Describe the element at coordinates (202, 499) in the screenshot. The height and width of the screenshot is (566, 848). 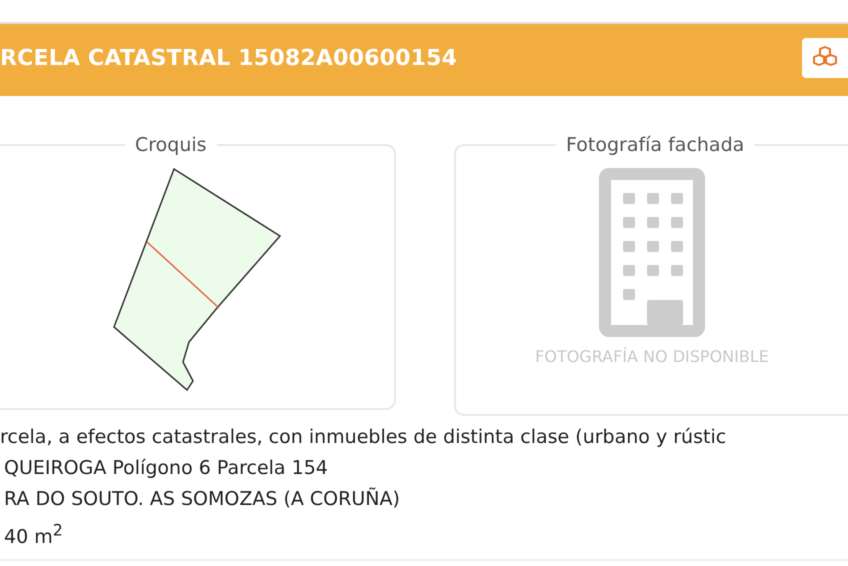
I see `detail-text: RA DO SOUTO. AS SOMOZAS (A CORUÑA)` at that location.